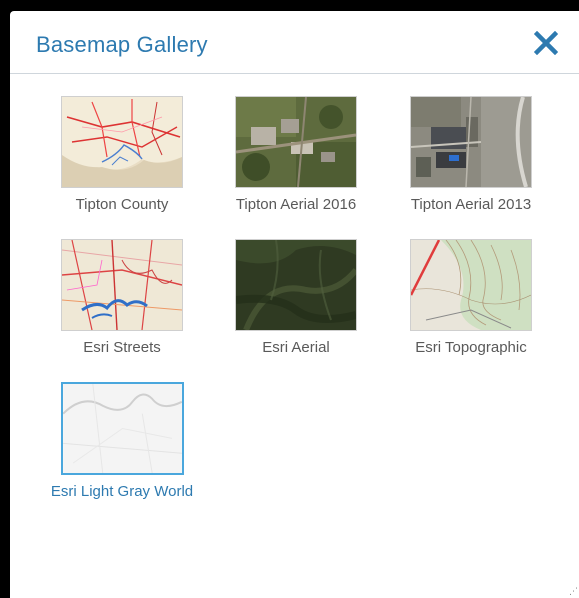 This screenshot has width=579, height=598. I want to click on basemap-esri-streets: Esri Streets, so click(122, 297).